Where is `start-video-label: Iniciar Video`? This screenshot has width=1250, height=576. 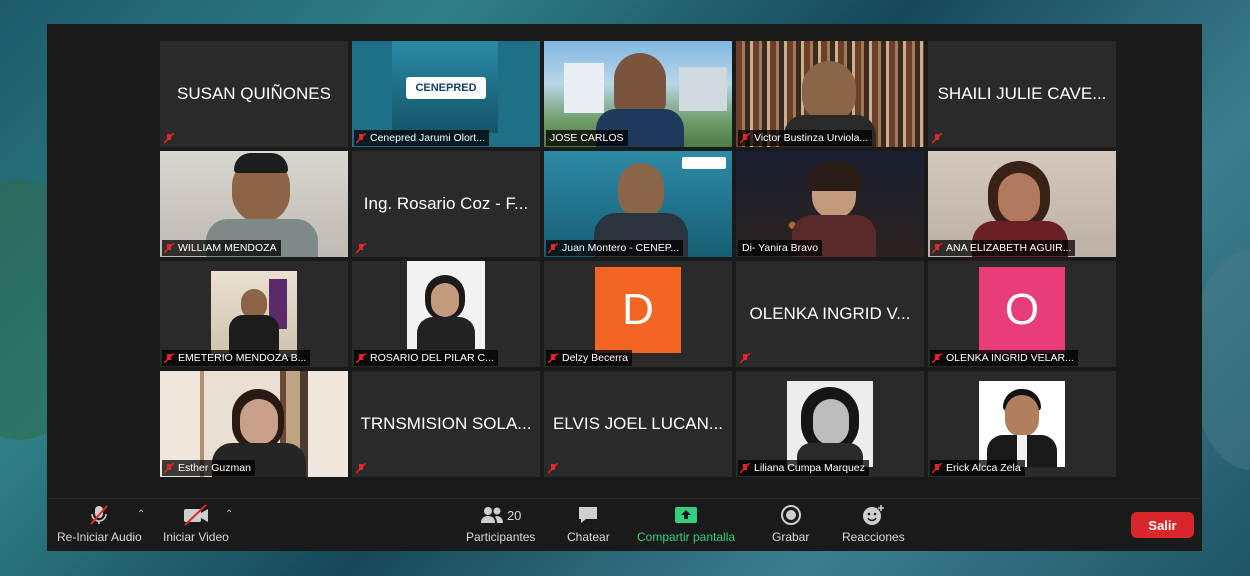 start-video-label: Iniciar Video is located at coordinates (196, 537).